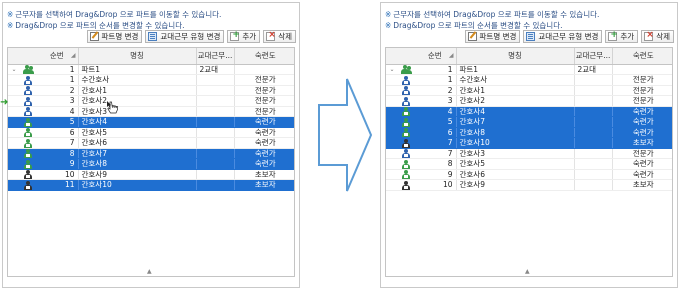 The width and height of the screenshot is (680, 290). I want to click on beginner-icon, so click(406, 143).